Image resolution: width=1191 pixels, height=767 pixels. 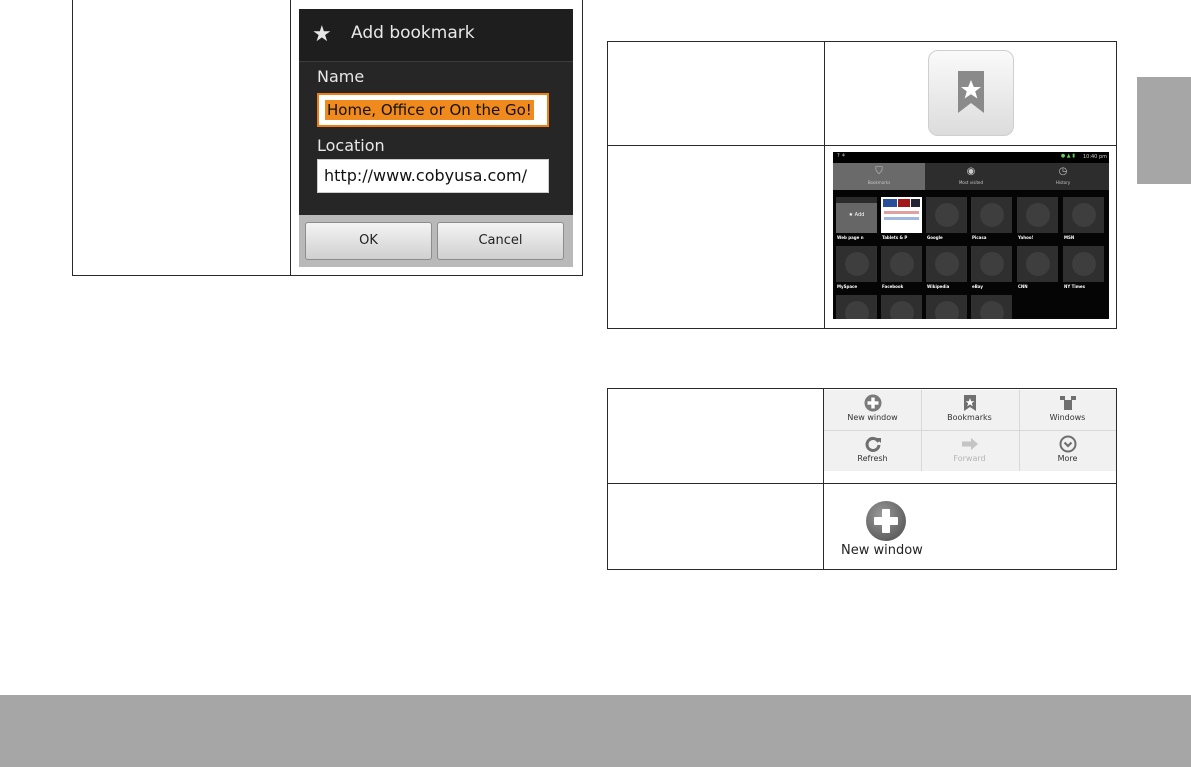 What do you see at coordinates (436, 241) in the screenshot?
I see `dialog-button-bar: OK Cancel` at bounding box center [436, 241].